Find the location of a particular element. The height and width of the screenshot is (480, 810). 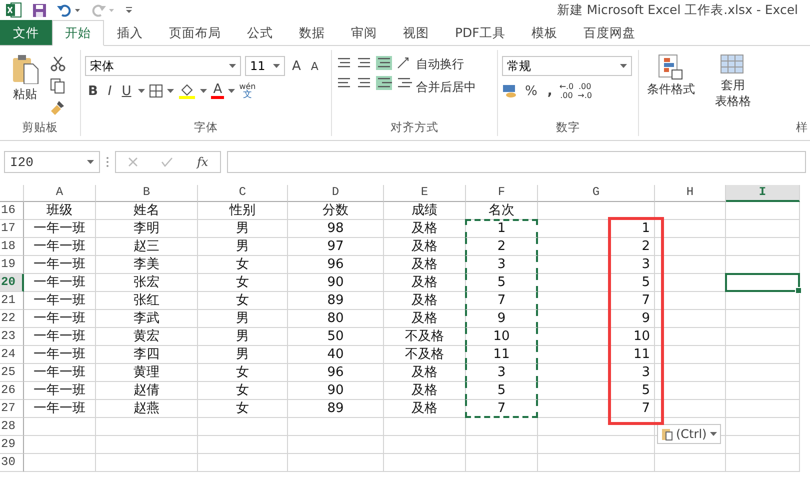

row-header: 20 is located at coordinates (12, 283).